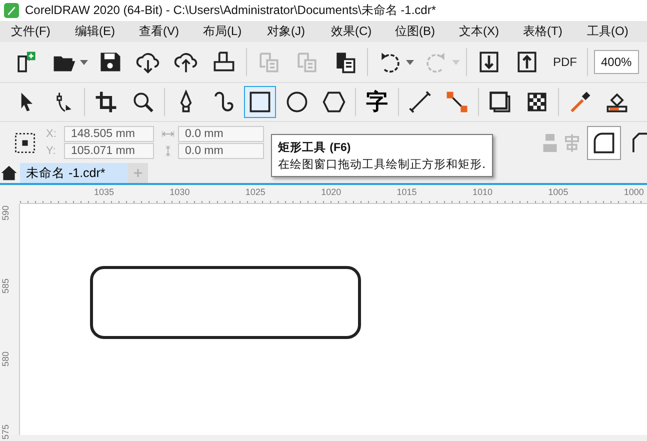 This screenshot has height=441, width=647. I want to click on publish-pdf-button: PDF, so click(565, 62).